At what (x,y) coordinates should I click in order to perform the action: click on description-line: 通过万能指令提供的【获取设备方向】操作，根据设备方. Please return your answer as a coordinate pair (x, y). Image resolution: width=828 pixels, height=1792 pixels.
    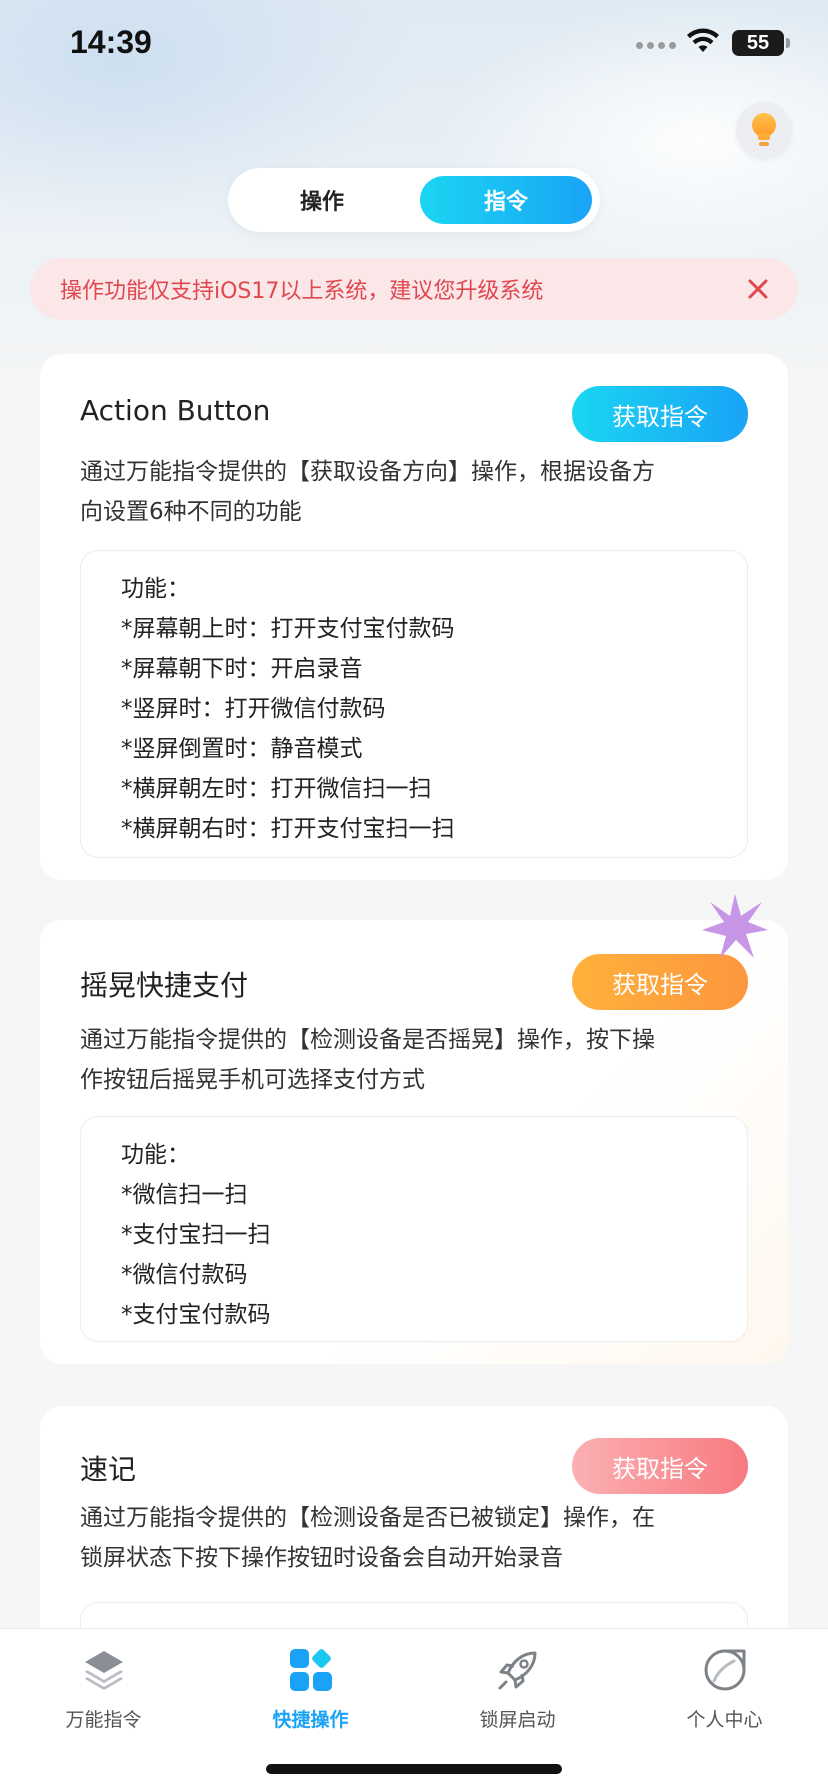
    Looking at the image, I should click on (367, 472).